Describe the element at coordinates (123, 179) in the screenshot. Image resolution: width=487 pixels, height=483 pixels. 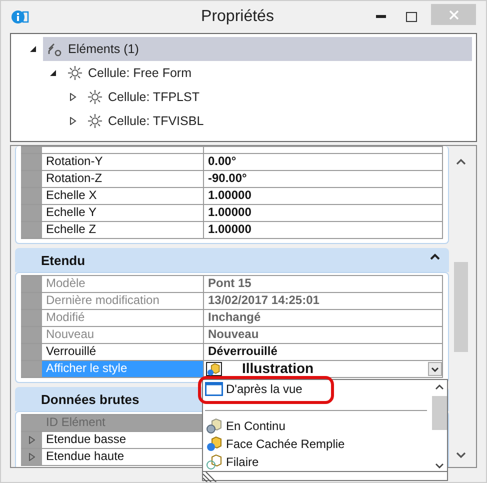
I see `property-label: Rotation-Z` at that location.